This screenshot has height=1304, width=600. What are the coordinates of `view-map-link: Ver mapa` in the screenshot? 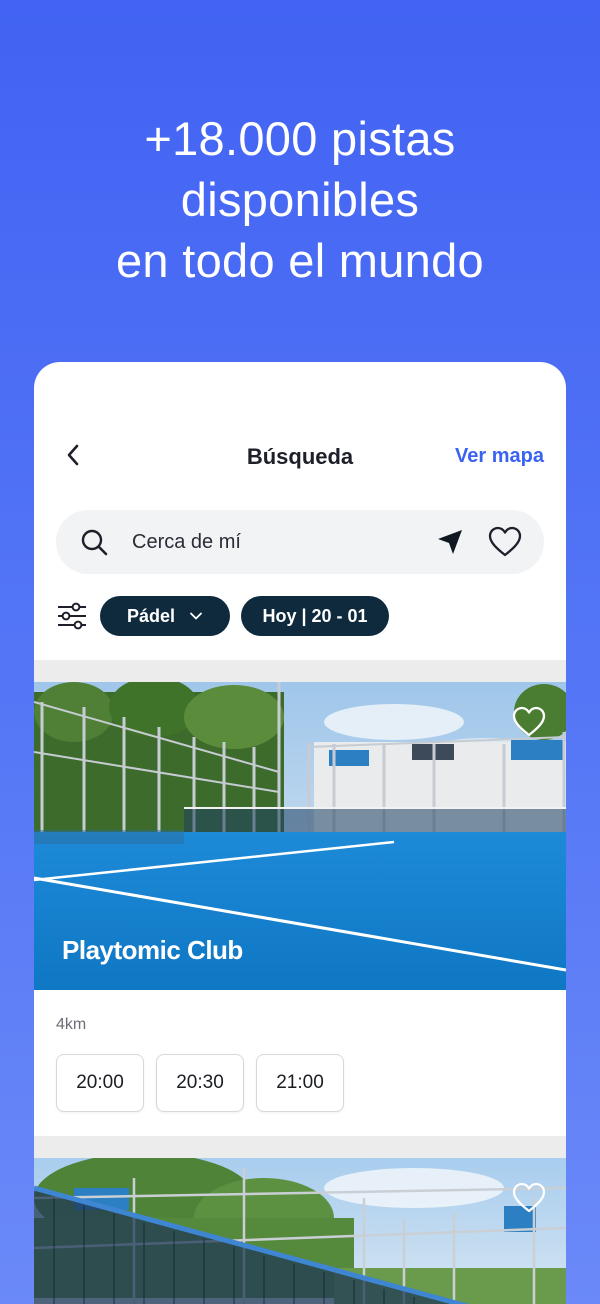 It's located at (499, 456).